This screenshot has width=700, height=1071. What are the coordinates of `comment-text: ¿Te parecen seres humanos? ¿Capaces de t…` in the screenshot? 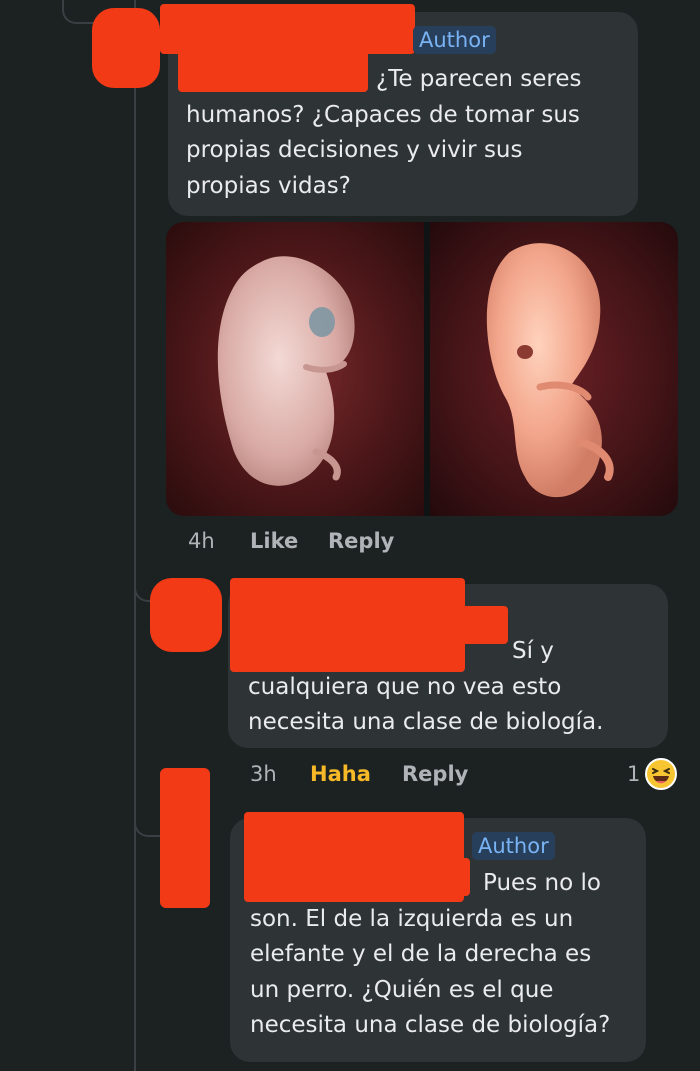 It's located at (384, 132).